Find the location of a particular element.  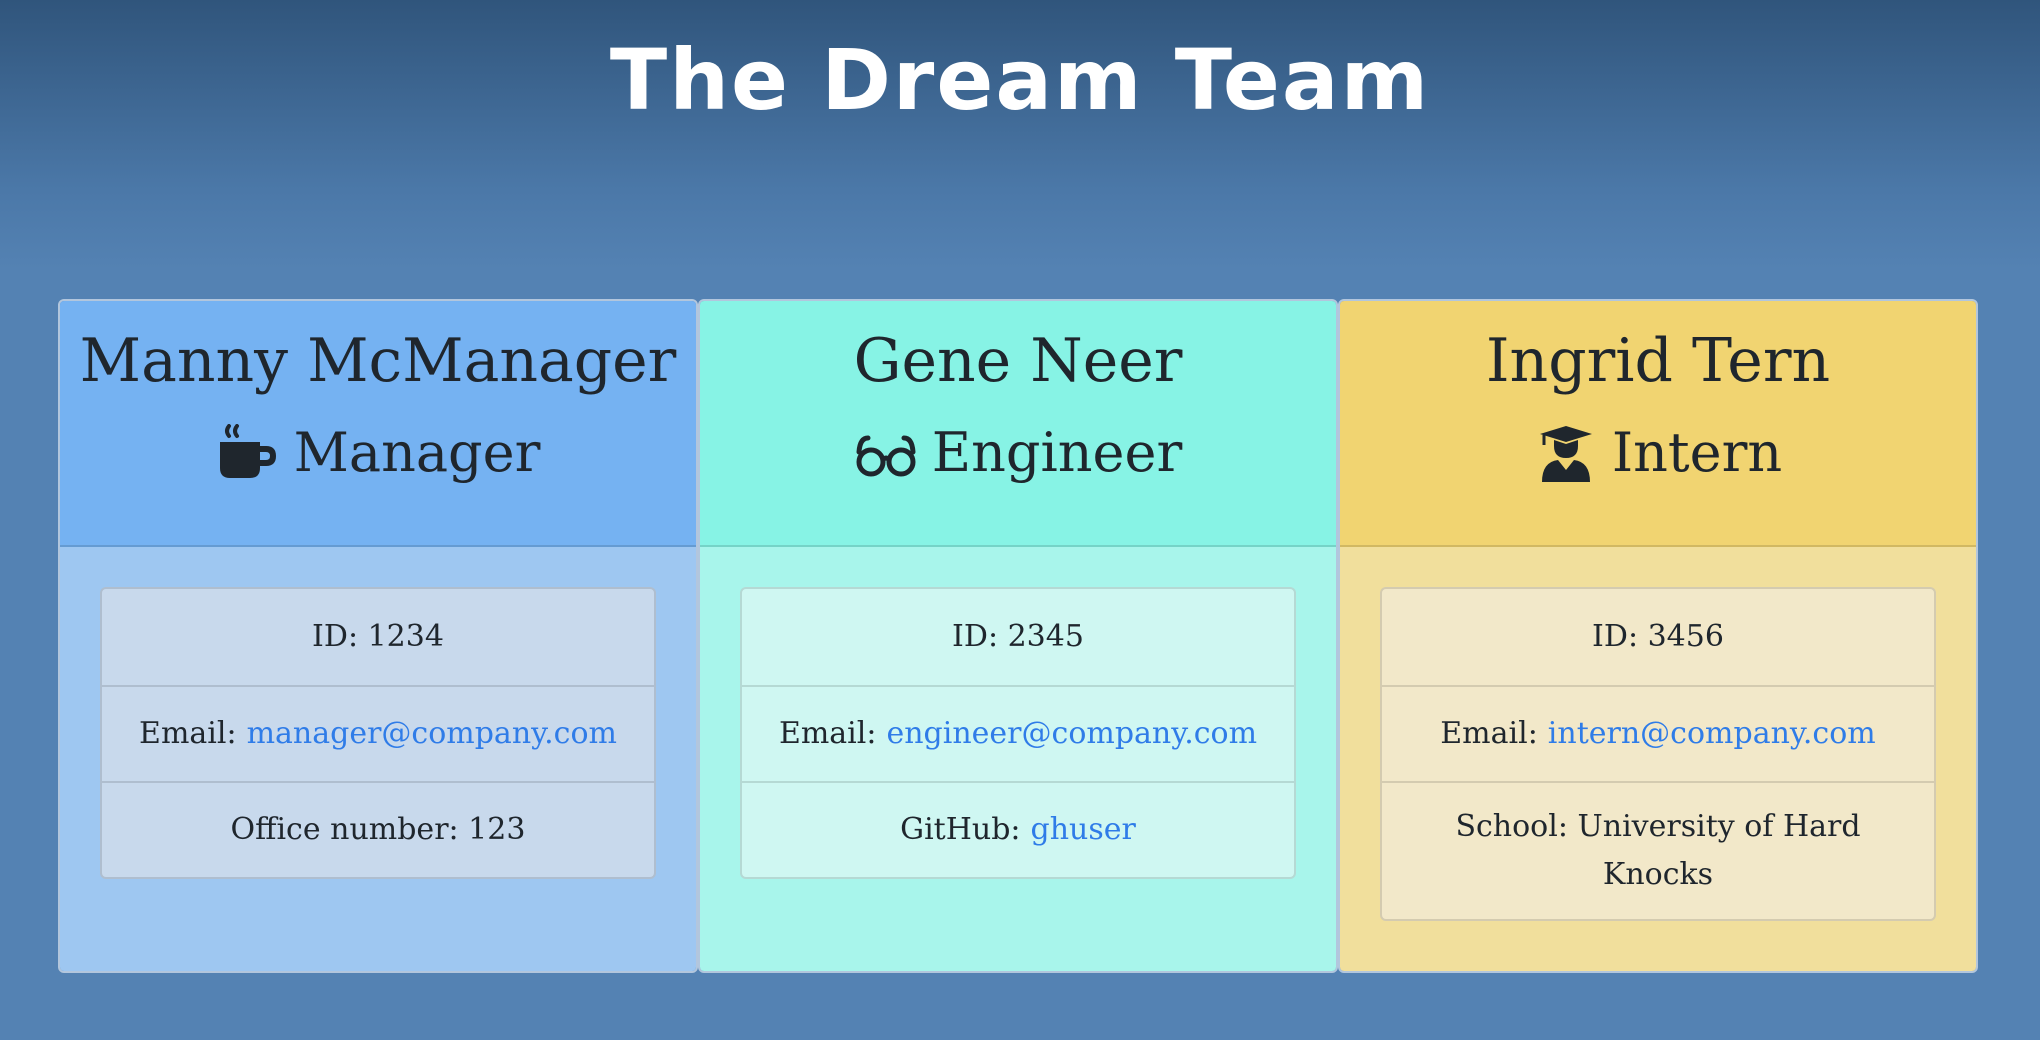

role-label: Intern is located at coordinates (1697, 452).